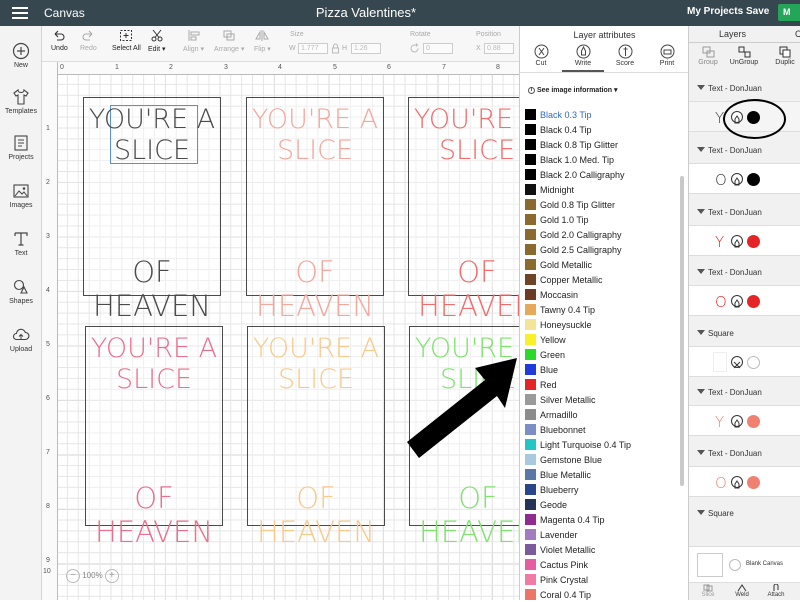 This screenshot has width=800, height=602. What do you see at coordinates (602, 474) in the screenshot?
I see `pen-color-option: Blue Metallic` at bounding box center [602, 474].